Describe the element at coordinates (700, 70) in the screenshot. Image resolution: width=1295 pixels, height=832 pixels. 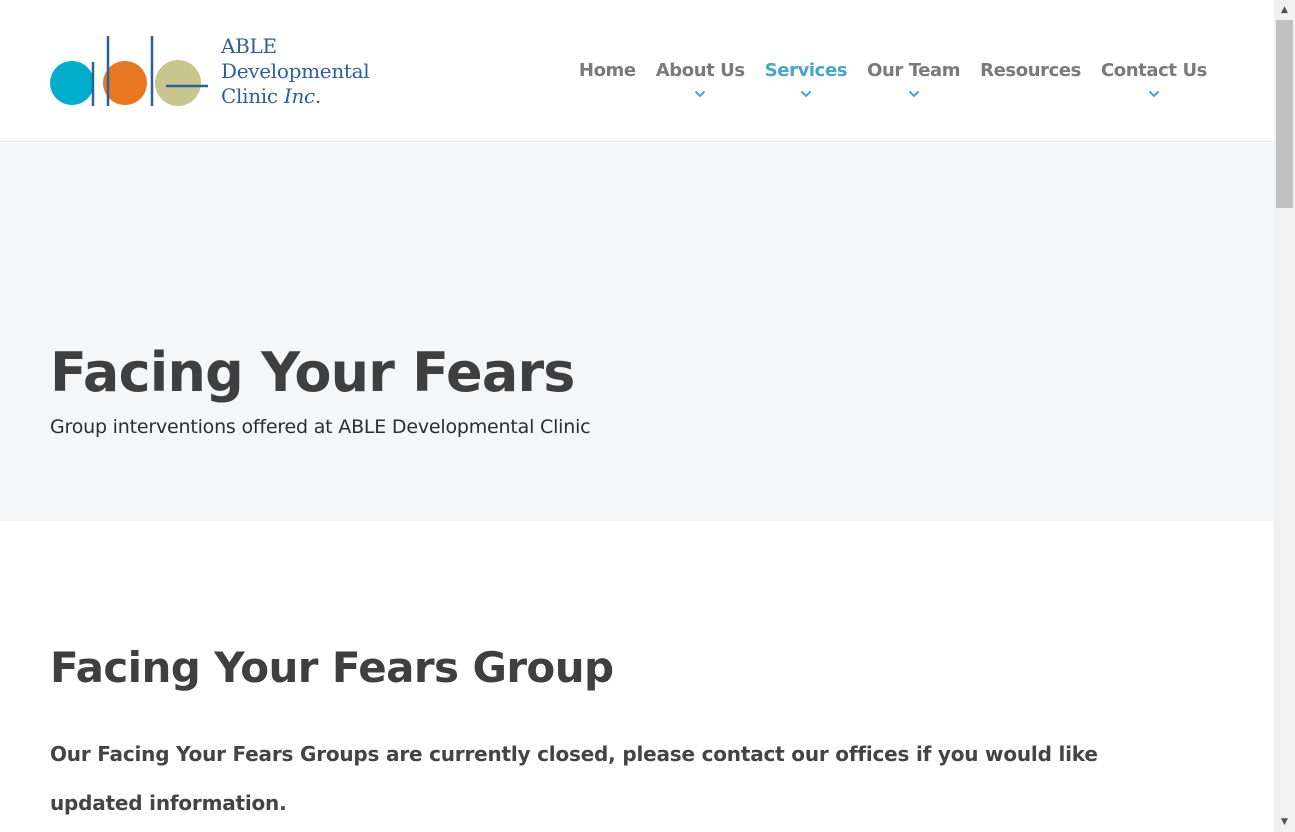
I see `nav-item-label: About Us` at that location.